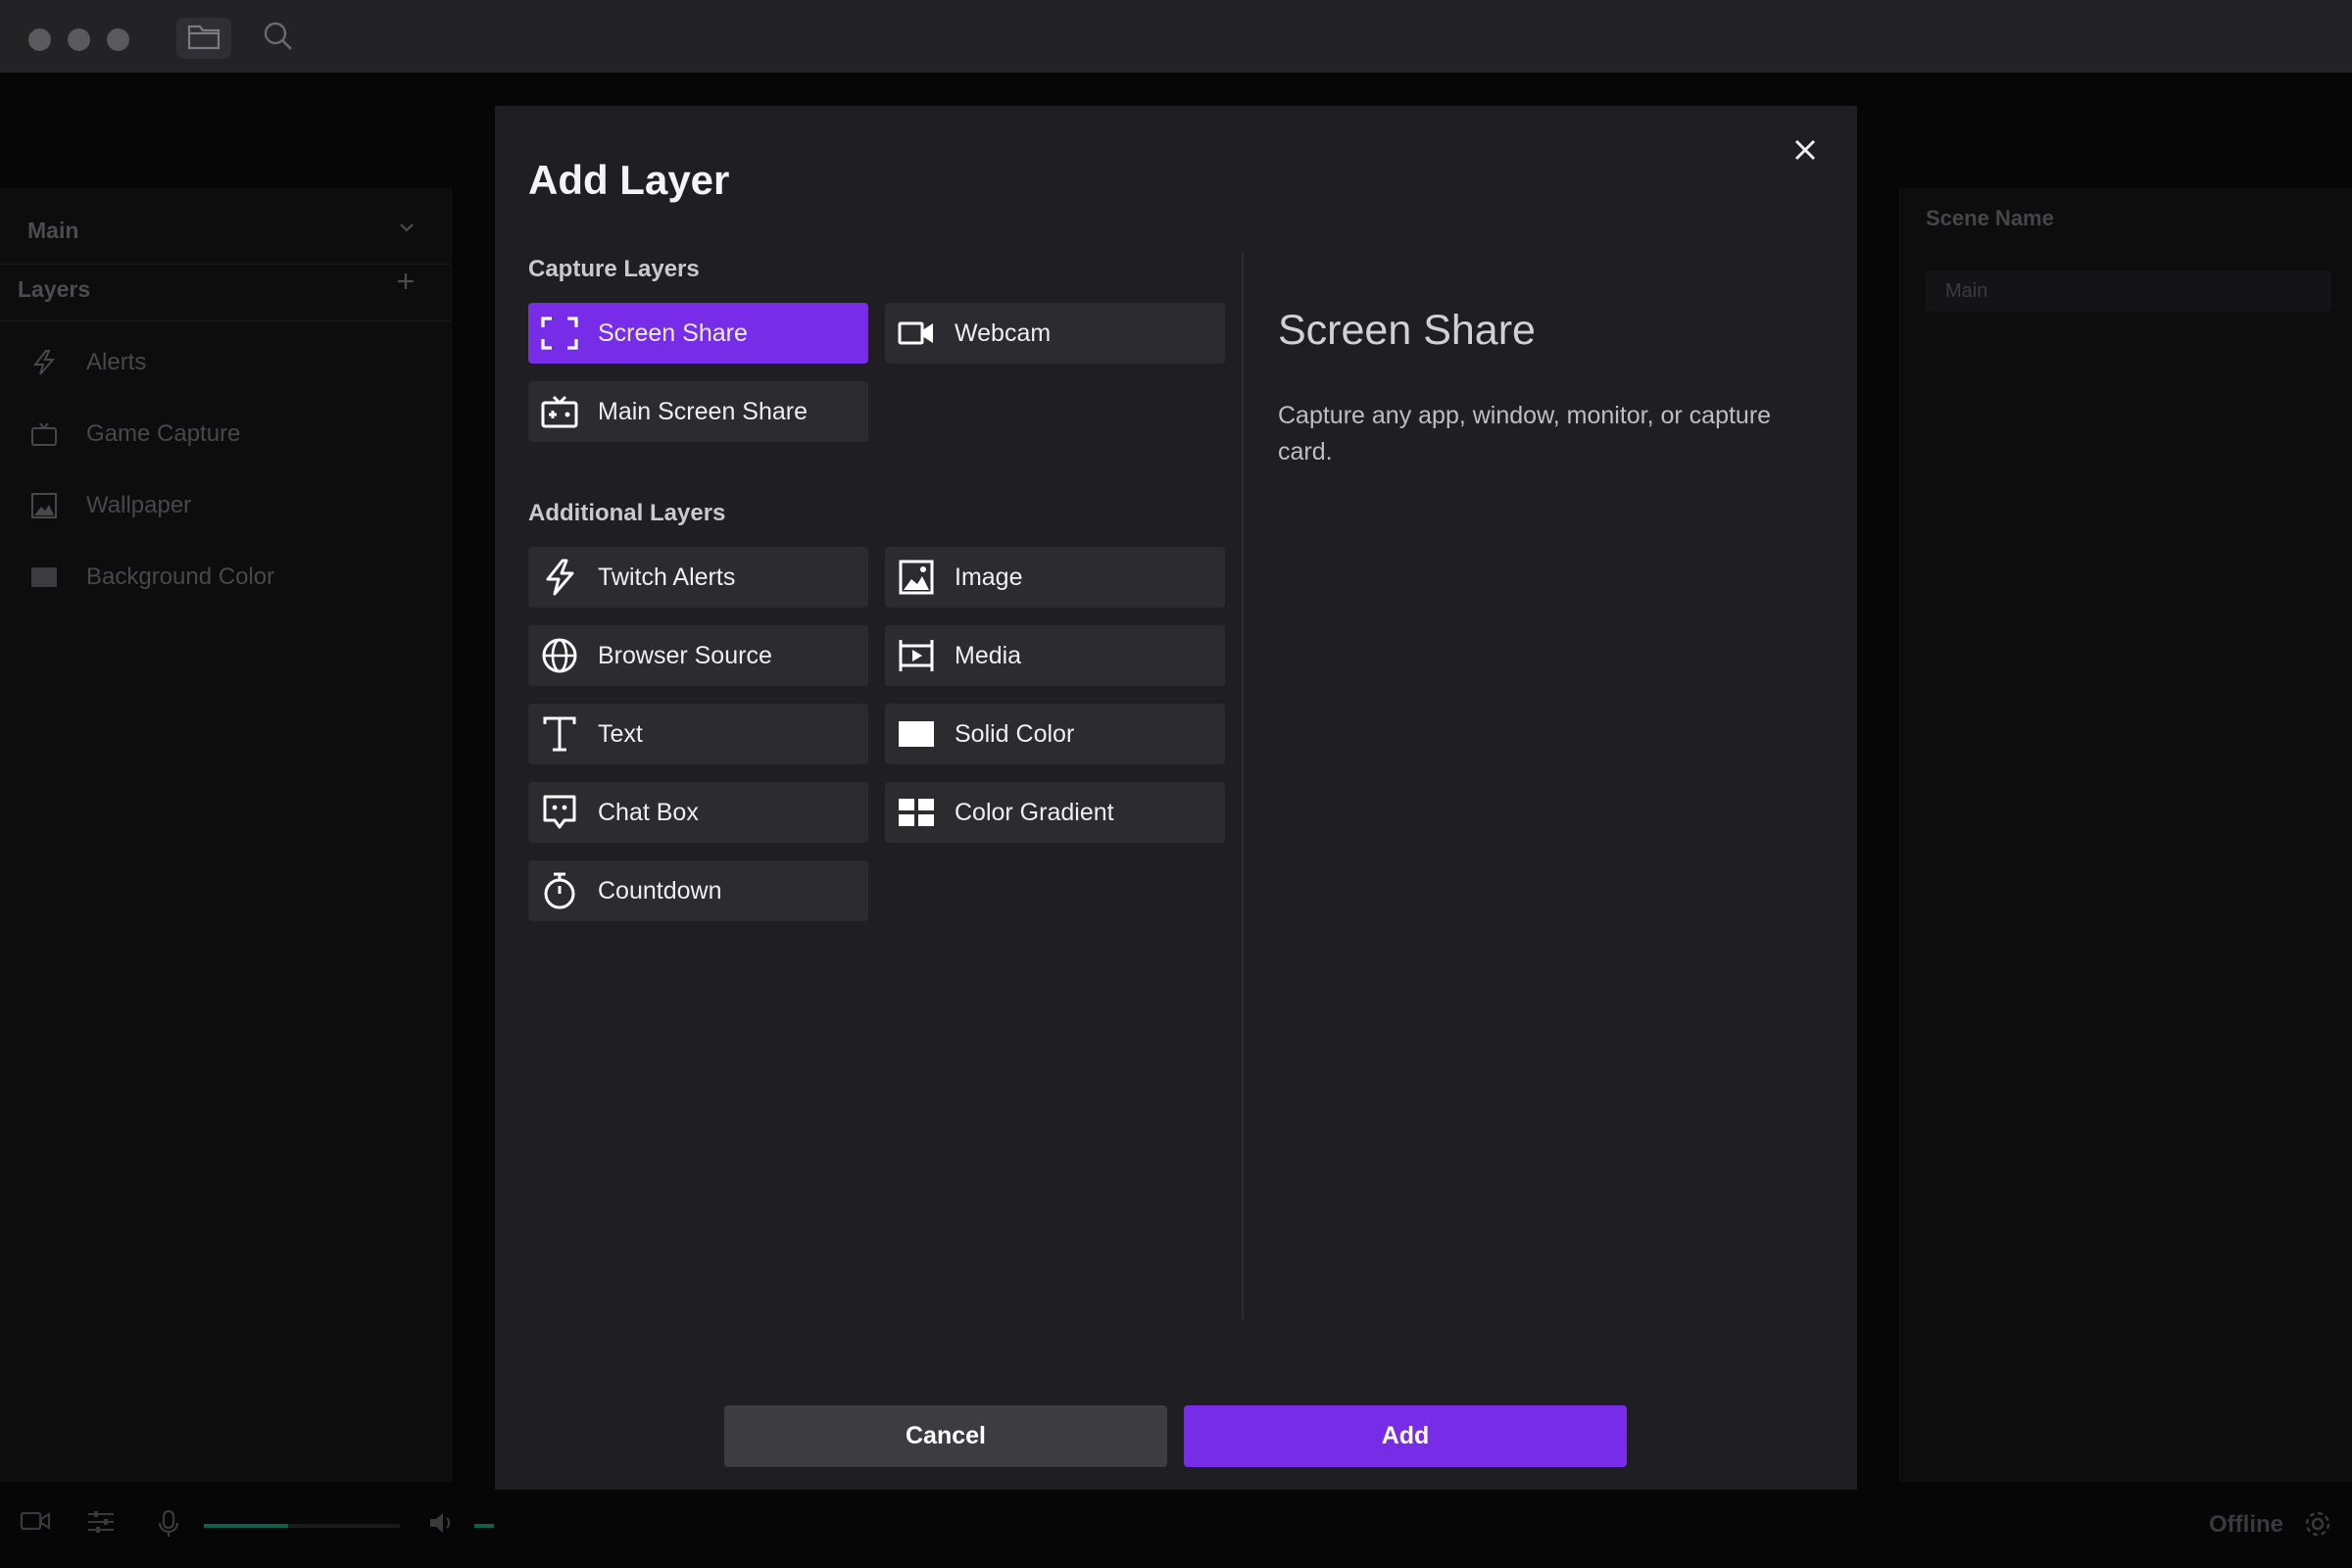 The width and height of the screenshot is (2352, 1568). I want to click on speaker-volume-slider, so click(484, 1526).